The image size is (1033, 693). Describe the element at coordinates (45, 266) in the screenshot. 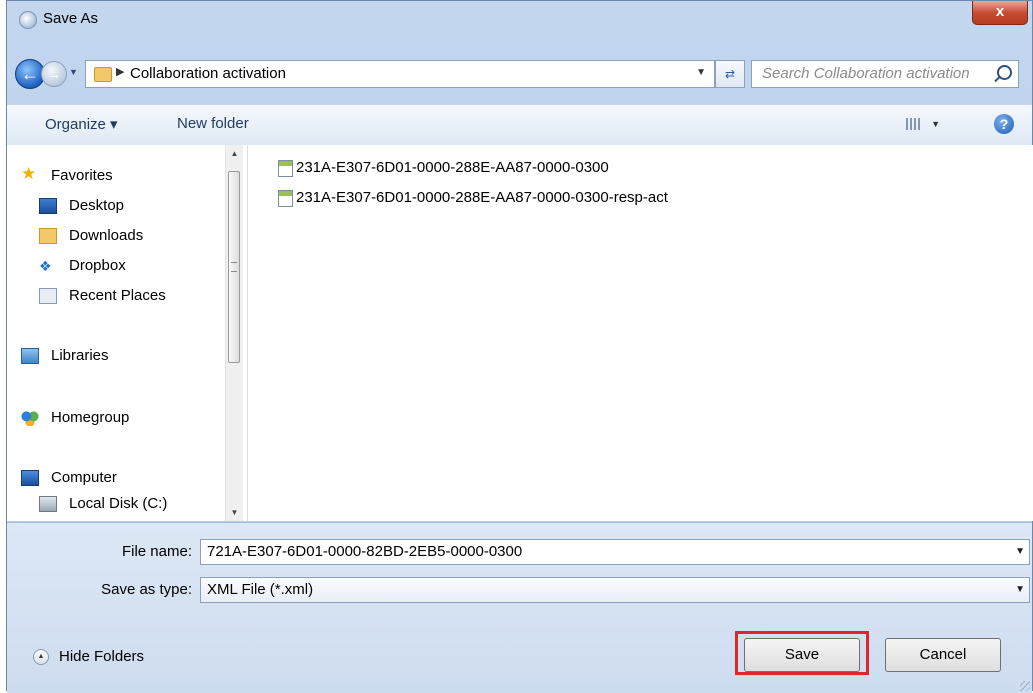

I see `dropbox-icon: ❖` at that location.